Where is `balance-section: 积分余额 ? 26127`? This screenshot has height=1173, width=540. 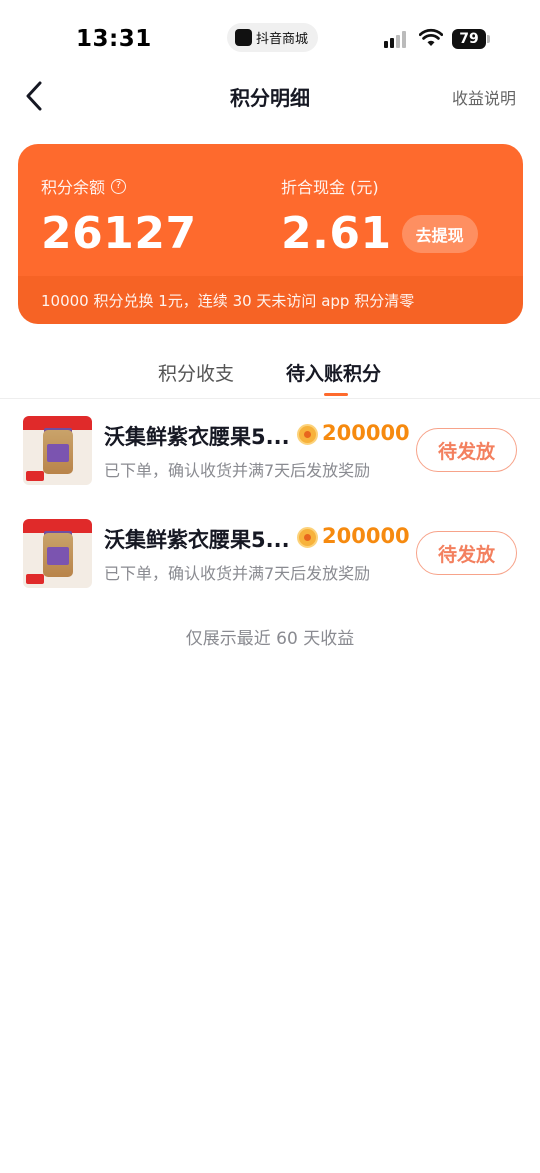
balance-section: 积分余额 ? 26127 is located at coordinates (119, 217).